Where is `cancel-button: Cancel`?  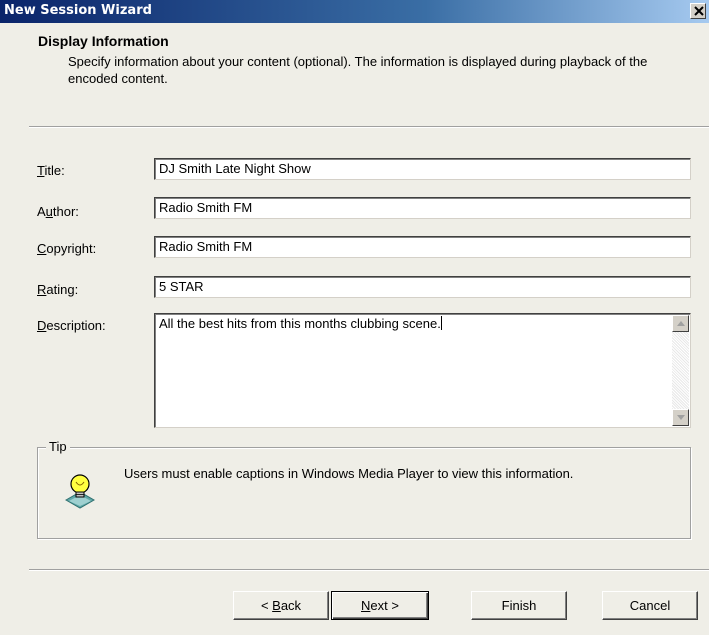
cancel-button: Cancel is located at coordinates (650, 605).